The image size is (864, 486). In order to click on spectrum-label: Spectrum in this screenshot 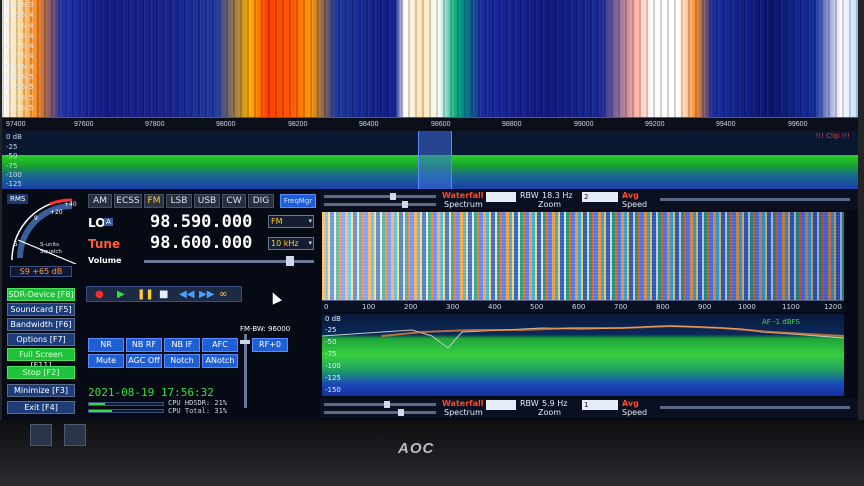, I will do `click(463, 412)`.